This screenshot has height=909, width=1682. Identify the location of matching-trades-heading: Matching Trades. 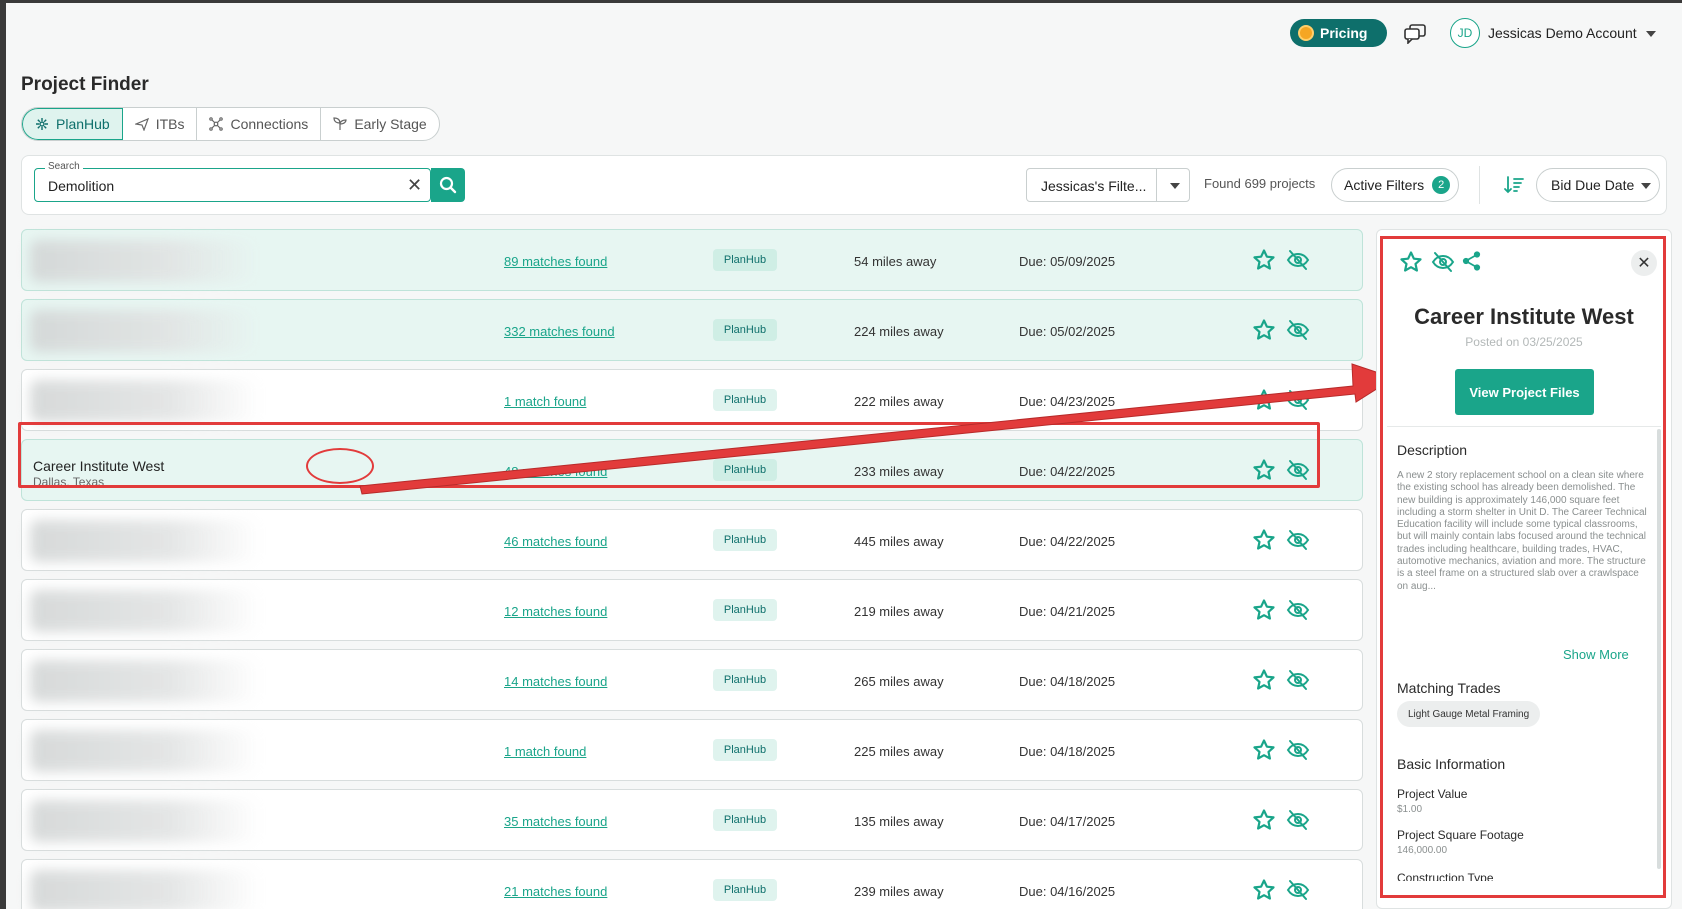
(1449, 688).